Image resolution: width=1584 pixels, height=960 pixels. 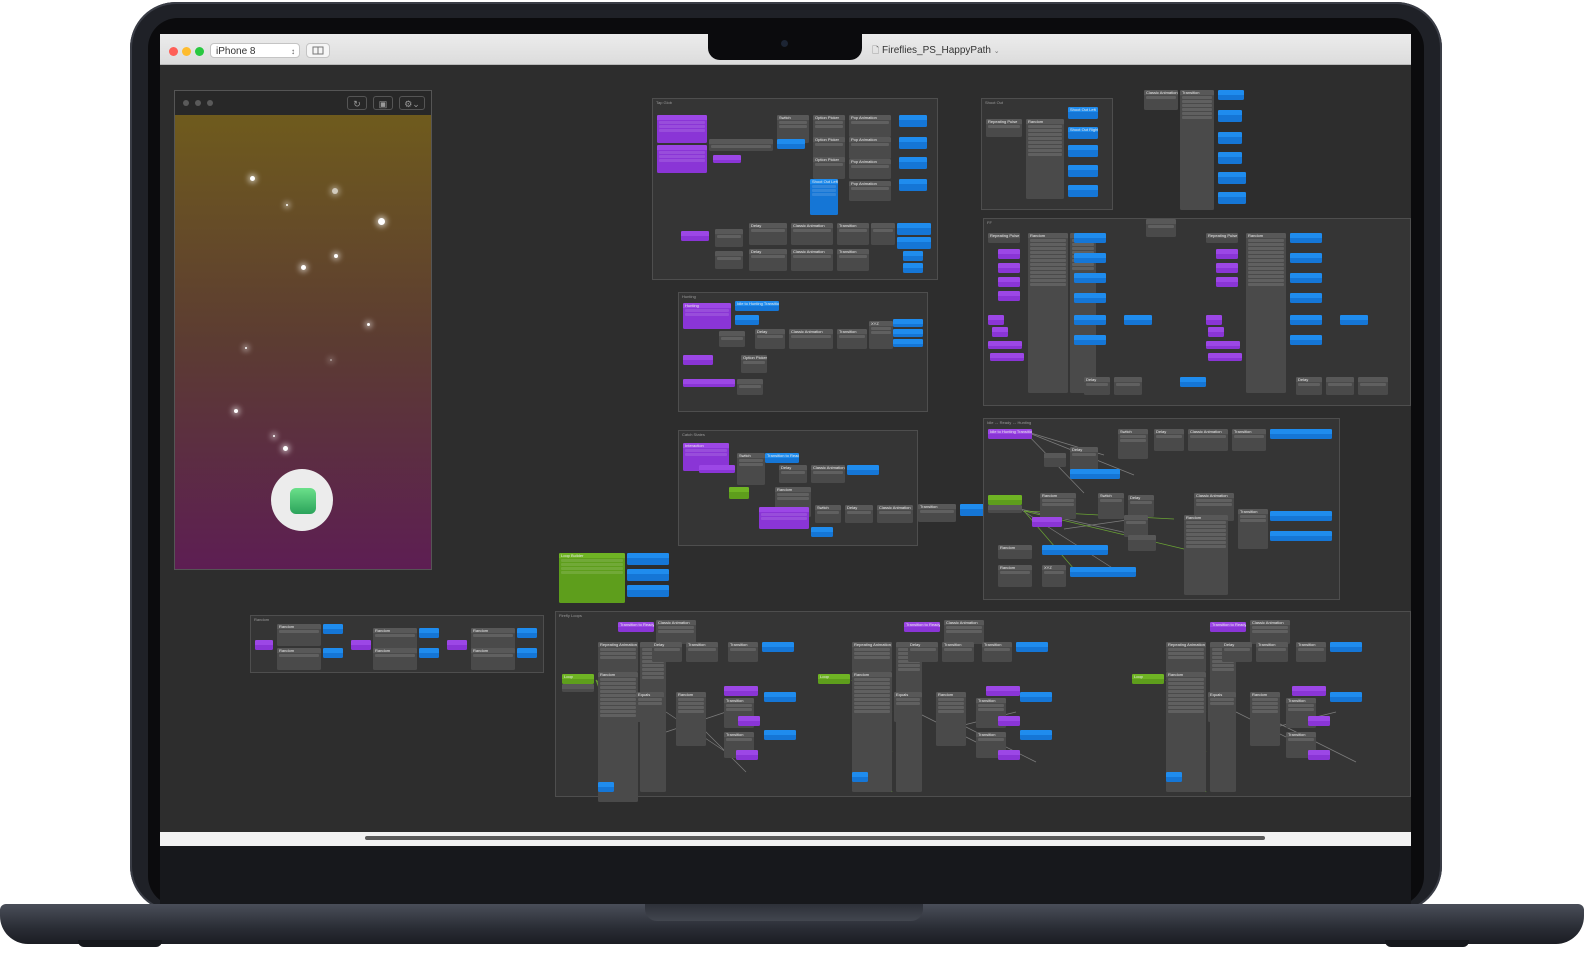 What do you see at coordinates (872, 657) in the screenshot?
I see `patch-node-repeating-animation: Repeating Animation` at bounding box center [872, 657].